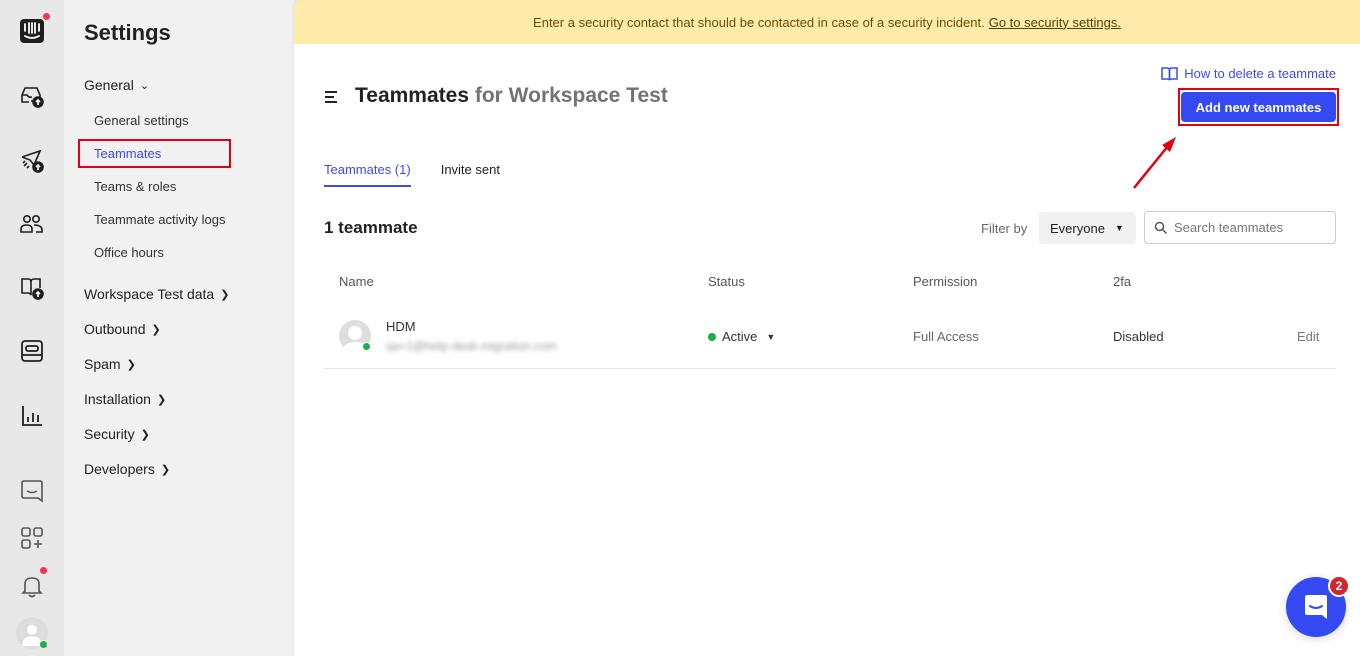 The width and height of the screenshot is (1360, 656). What do you see at coordinates (412, 95) in the screenshot?
I see `page-title-main: Teammates` at bounding box center [412, 95].